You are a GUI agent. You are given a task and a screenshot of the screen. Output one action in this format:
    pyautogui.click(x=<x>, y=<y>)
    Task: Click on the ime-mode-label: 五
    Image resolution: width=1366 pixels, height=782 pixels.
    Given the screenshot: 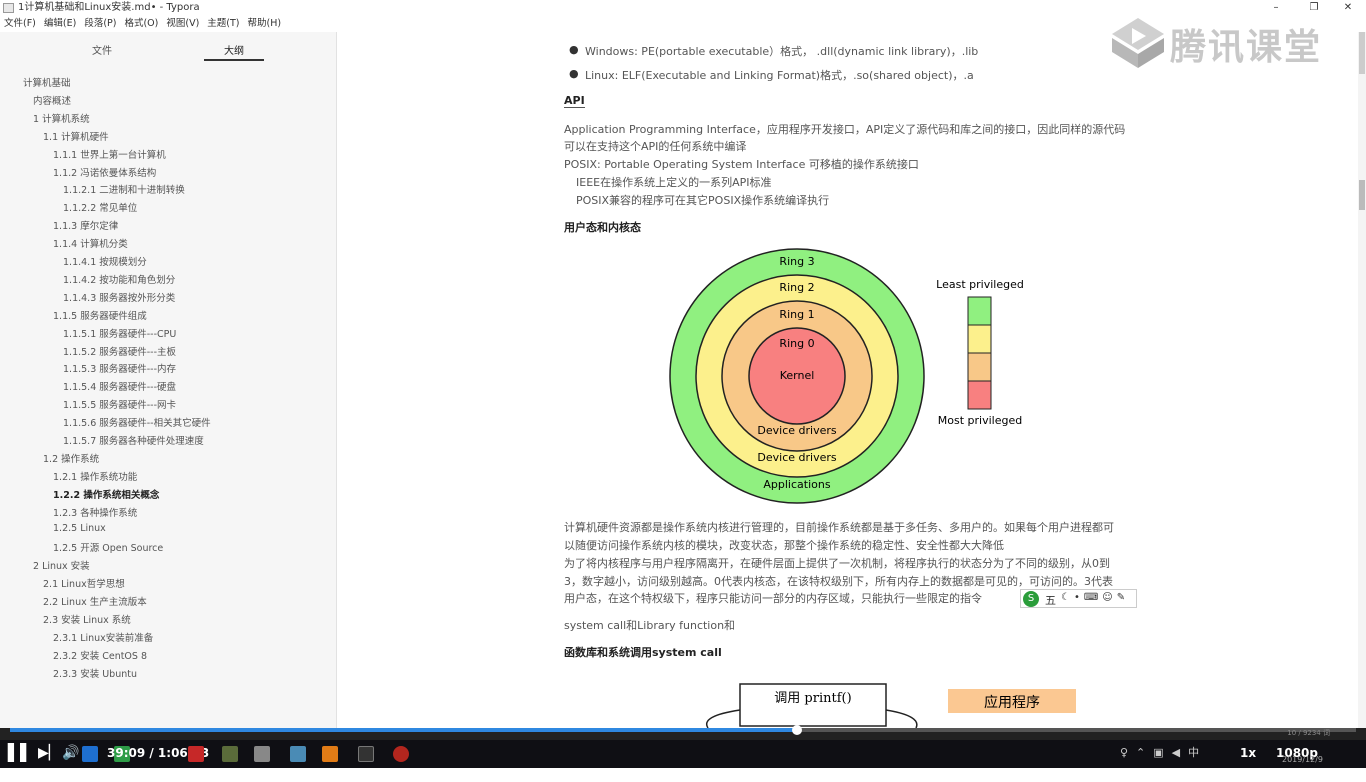 What is the action you would take?
    pyautogui.click(x=1050, y=600)
    